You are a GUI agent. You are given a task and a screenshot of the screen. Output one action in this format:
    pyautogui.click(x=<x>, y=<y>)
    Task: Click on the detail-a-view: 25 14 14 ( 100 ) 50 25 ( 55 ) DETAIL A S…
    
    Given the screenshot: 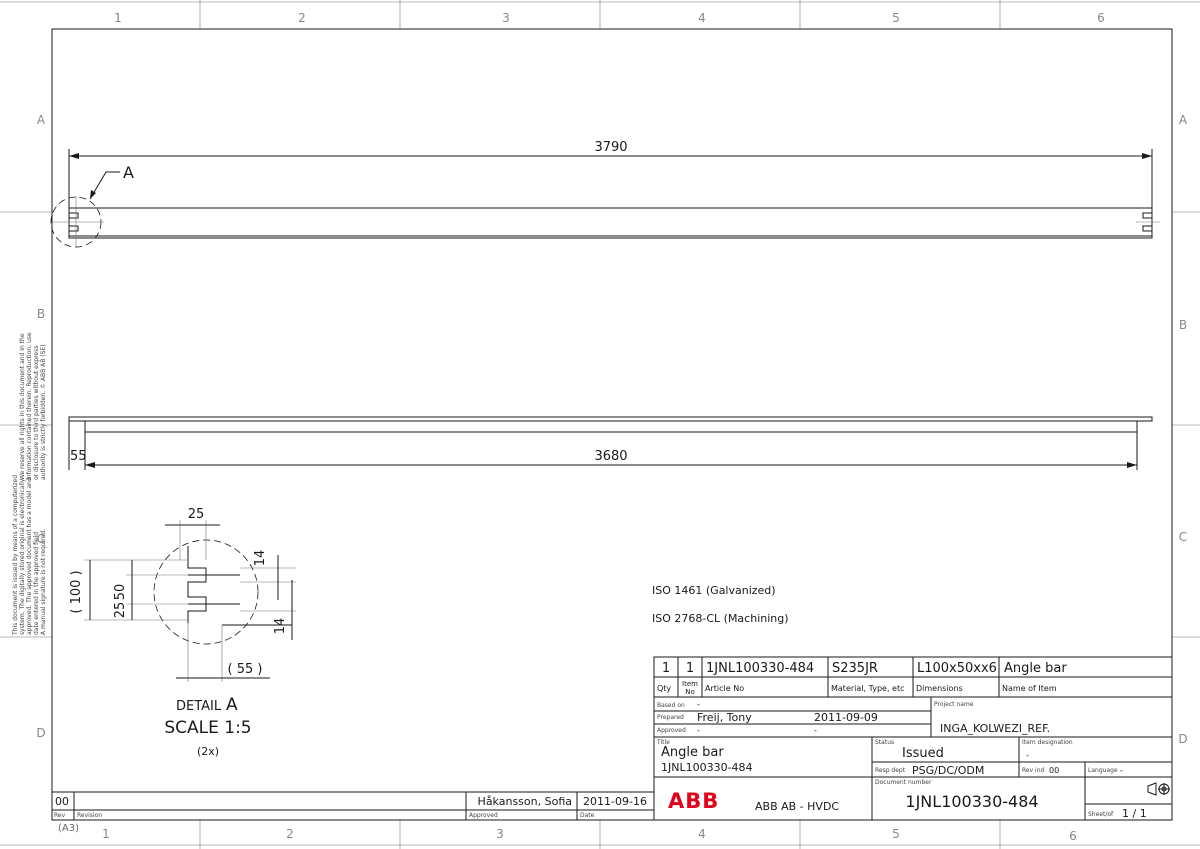 What is the action you would take?
    pyautogui.click(x=182, y=632)
    